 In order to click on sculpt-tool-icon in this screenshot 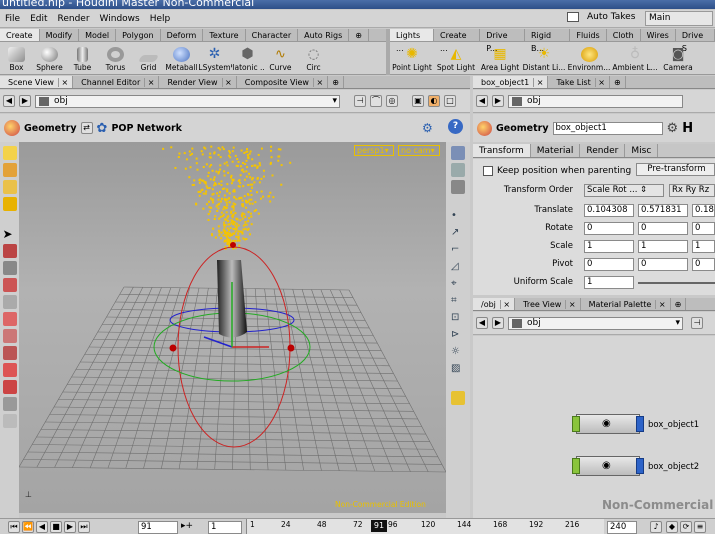, I will do `click(9, 319)`.